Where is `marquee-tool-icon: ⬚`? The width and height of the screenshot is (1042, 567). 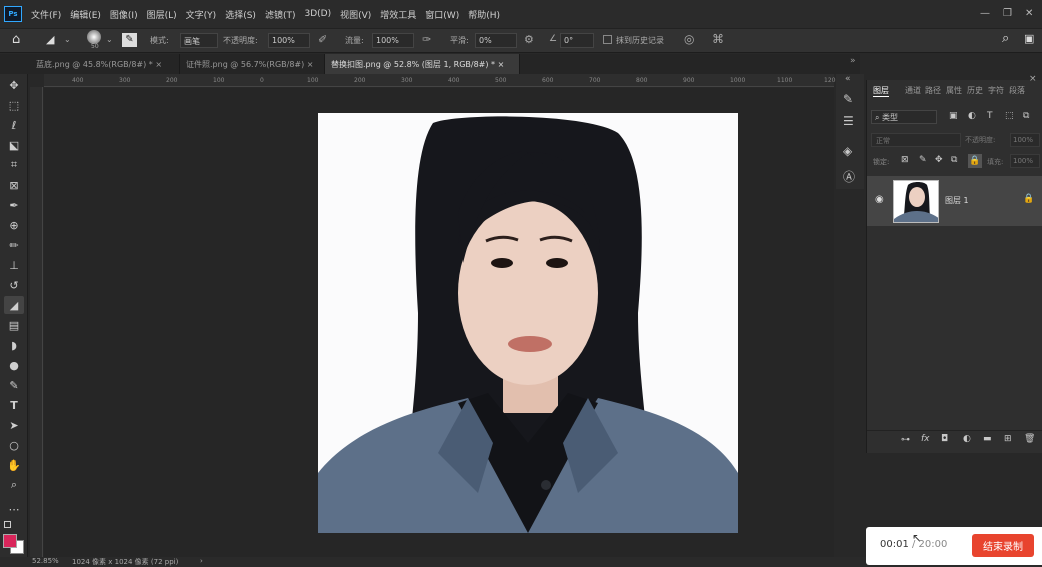 marquee-tool-icon: ⬚ is located at coordinates (14, 105).